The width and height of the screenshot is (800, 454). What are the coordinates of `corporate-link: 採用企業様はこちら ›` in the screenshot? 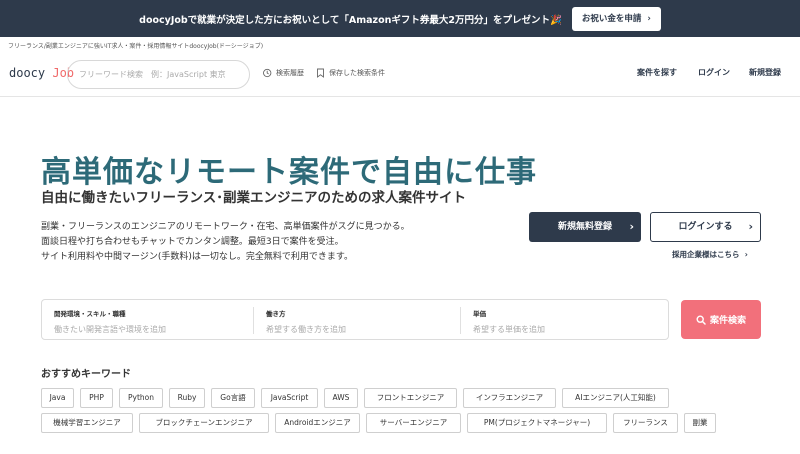 It's located at (710, 254).